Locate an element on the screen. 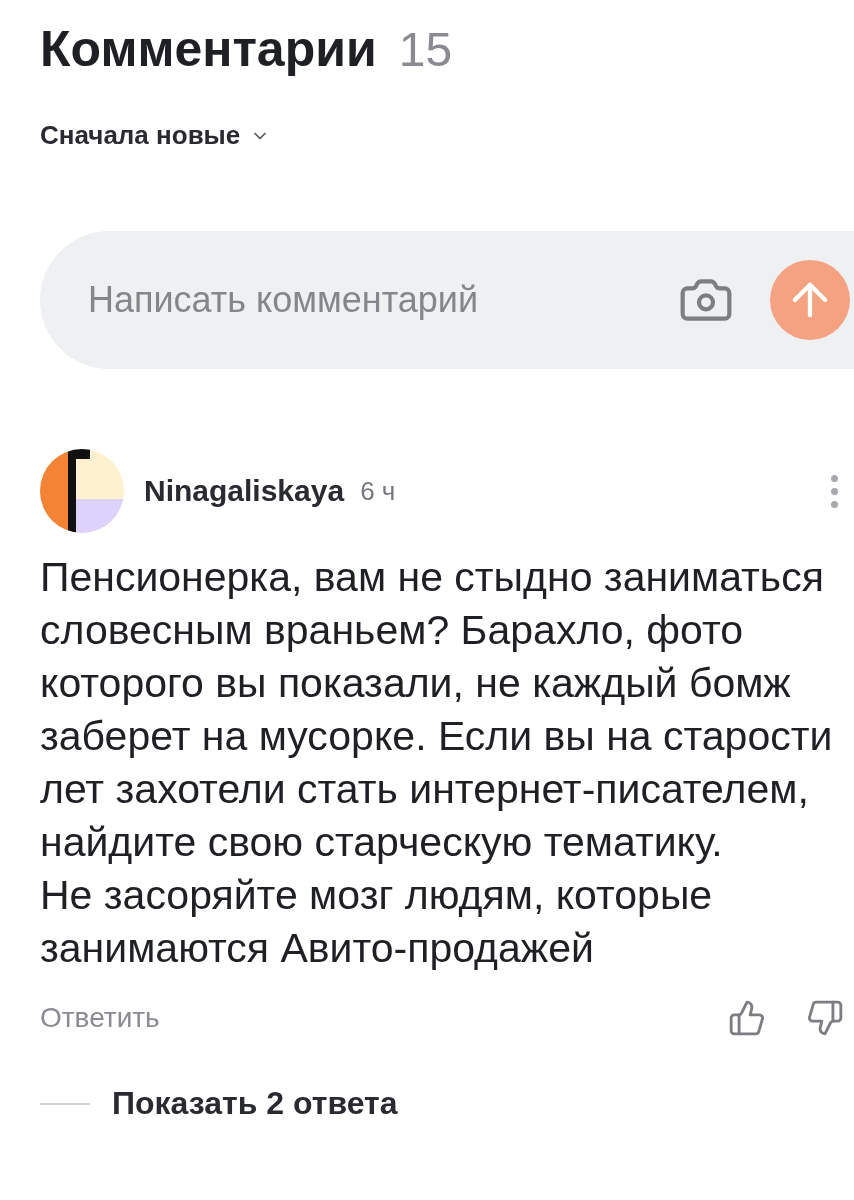 Image resolution: width=854 pixels, height=1200 pixels. thumbs-down-icon is located at coordinates (825, 1018).